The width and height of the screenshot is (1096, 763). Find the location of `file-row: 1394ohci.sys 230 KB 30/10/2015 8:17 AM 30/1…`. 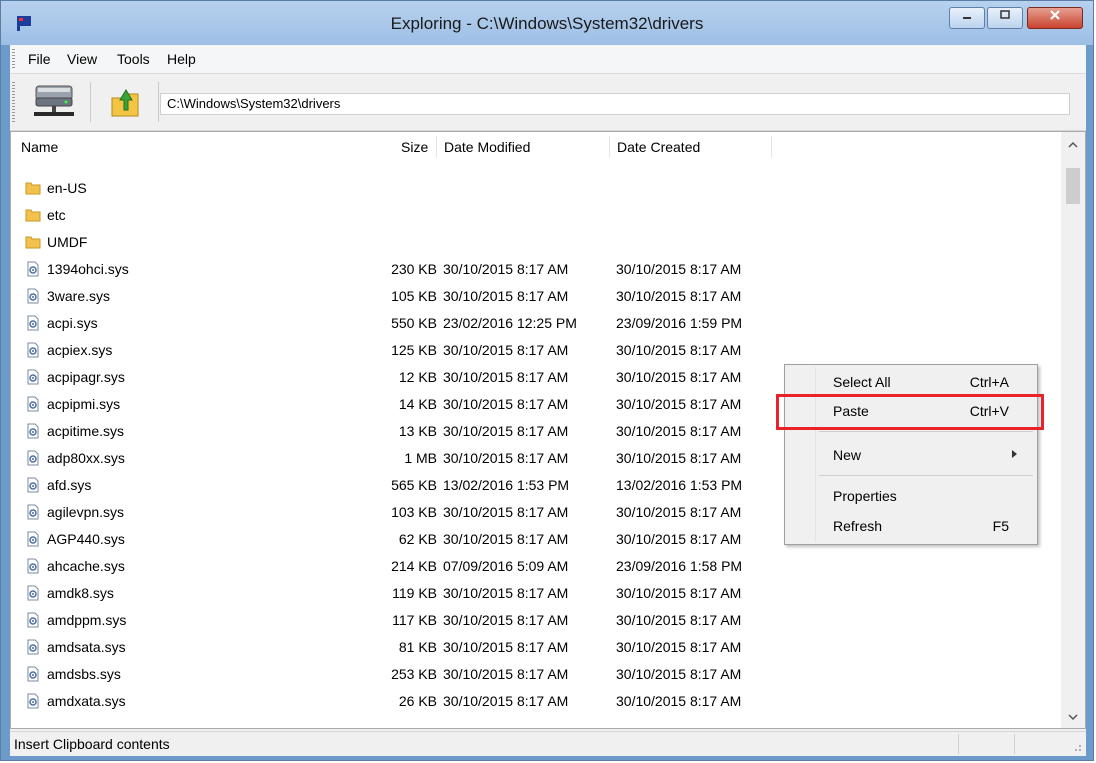

file-row: 1394ohci.sys 230 KB 30/10/2015 8:17 AM 30/1… is located at coordinates (536, 270).